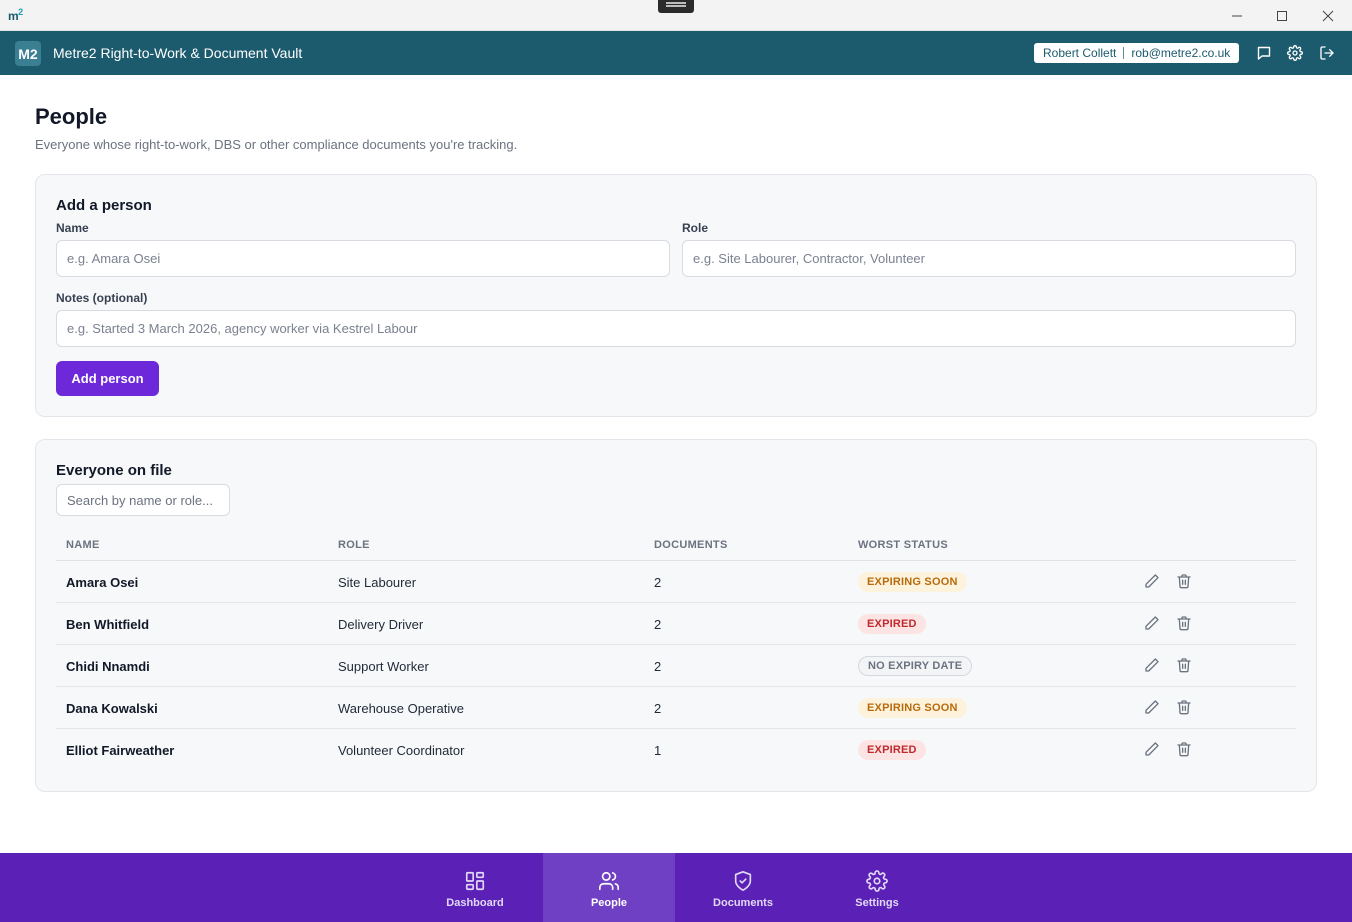  I want to click on close-icon, so click(1328, 15).